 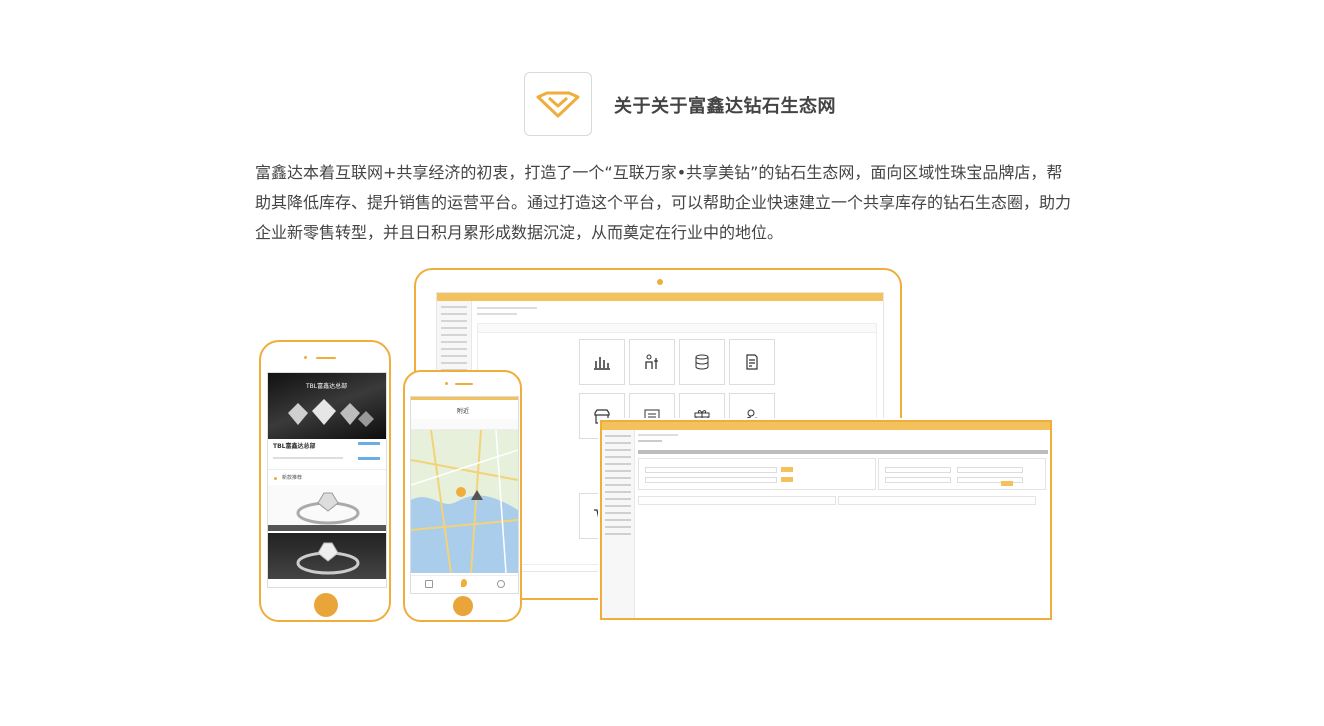 What do you see at coordinates (292, 478) in the screenshot?
I see `section-label: 新款推荐` at bounding box center [292, 478].